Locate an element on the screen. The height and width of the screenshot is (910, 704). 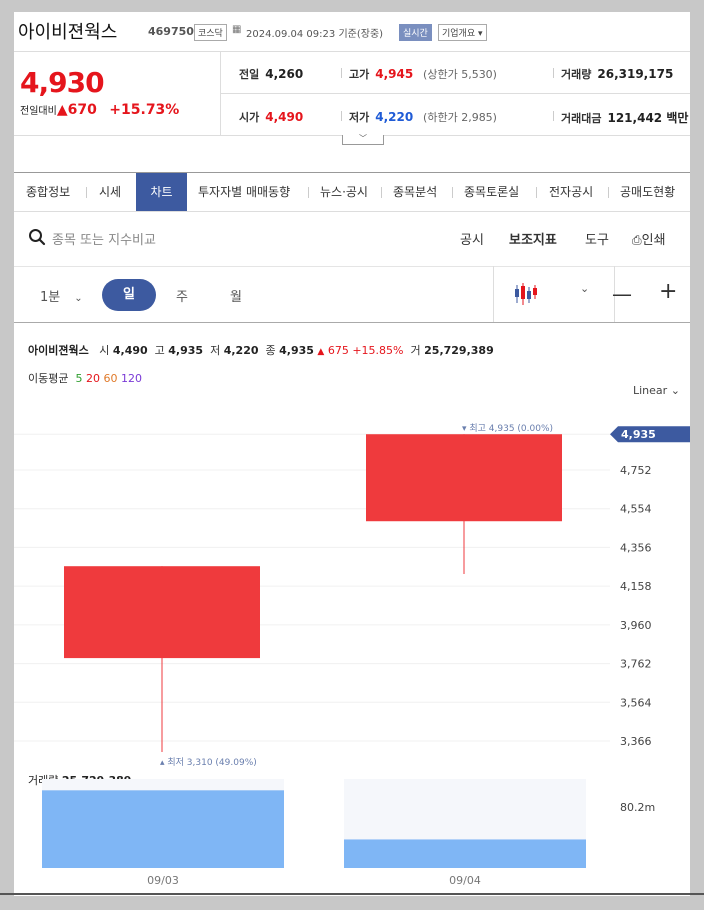
stock-name: 아이비젼웍스 is located at coordinates (68, 32).